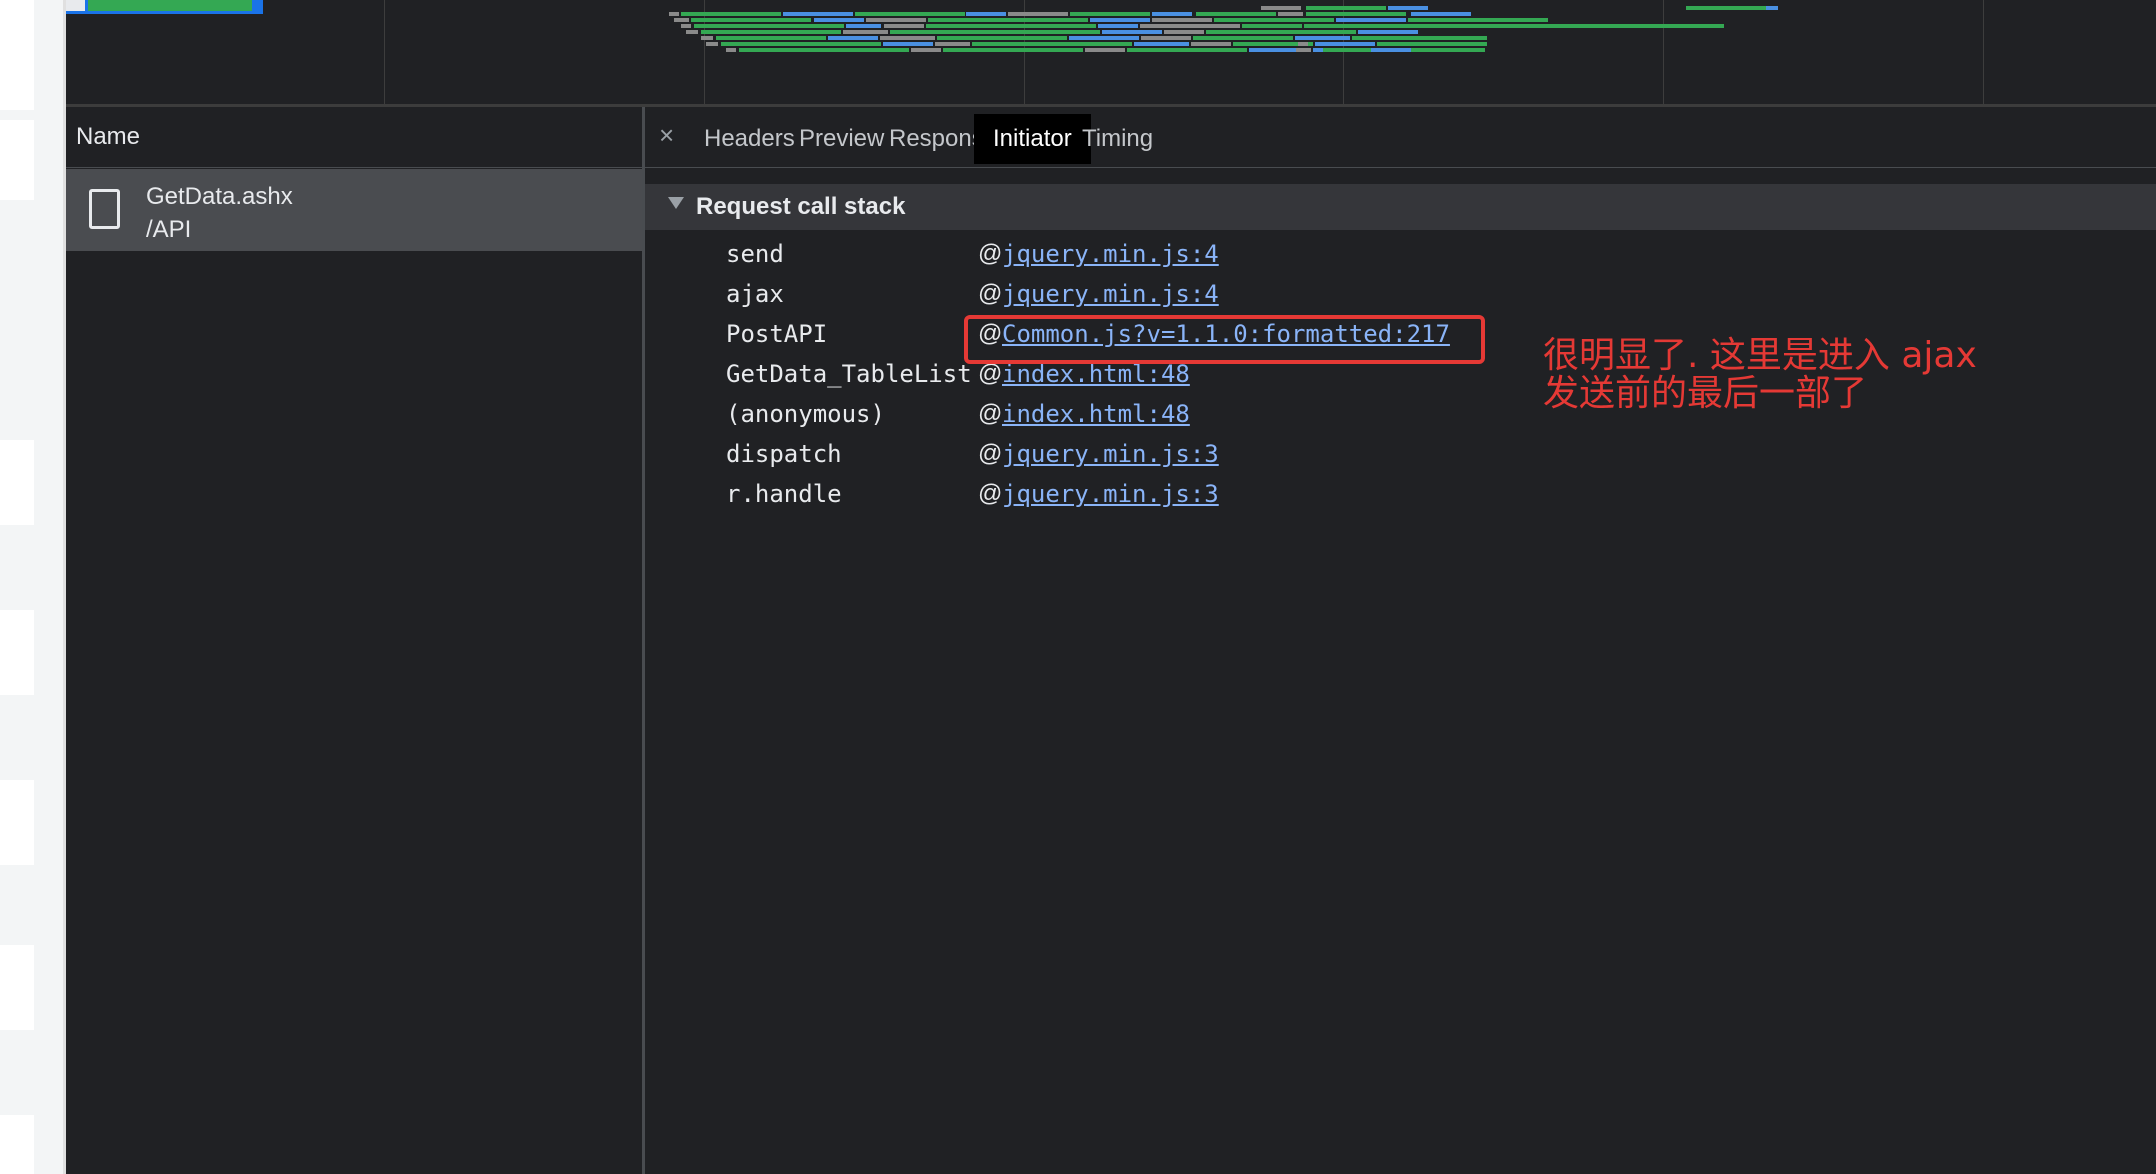 This screenshot has width=2156, height=1174. What do you see at coordinates (354, 210) in the screenshot?
I see `request-row: GetData.ashx /API` at bounding box center [354, 210].